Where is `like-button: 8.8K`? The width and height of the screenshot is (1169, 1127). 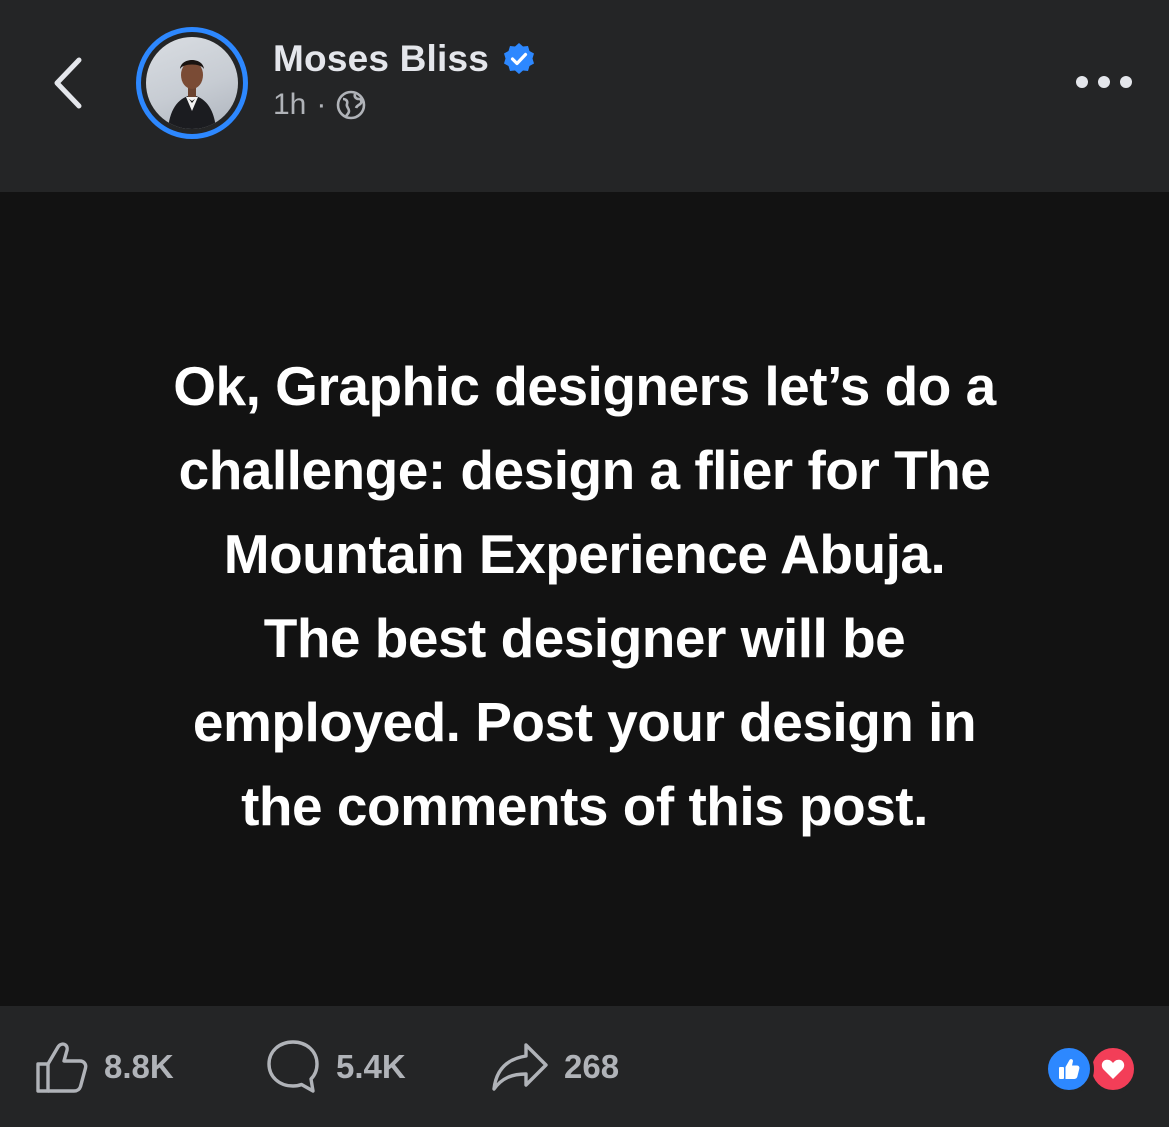 like-button: 8.8K is located at coordinates (104, 1067).